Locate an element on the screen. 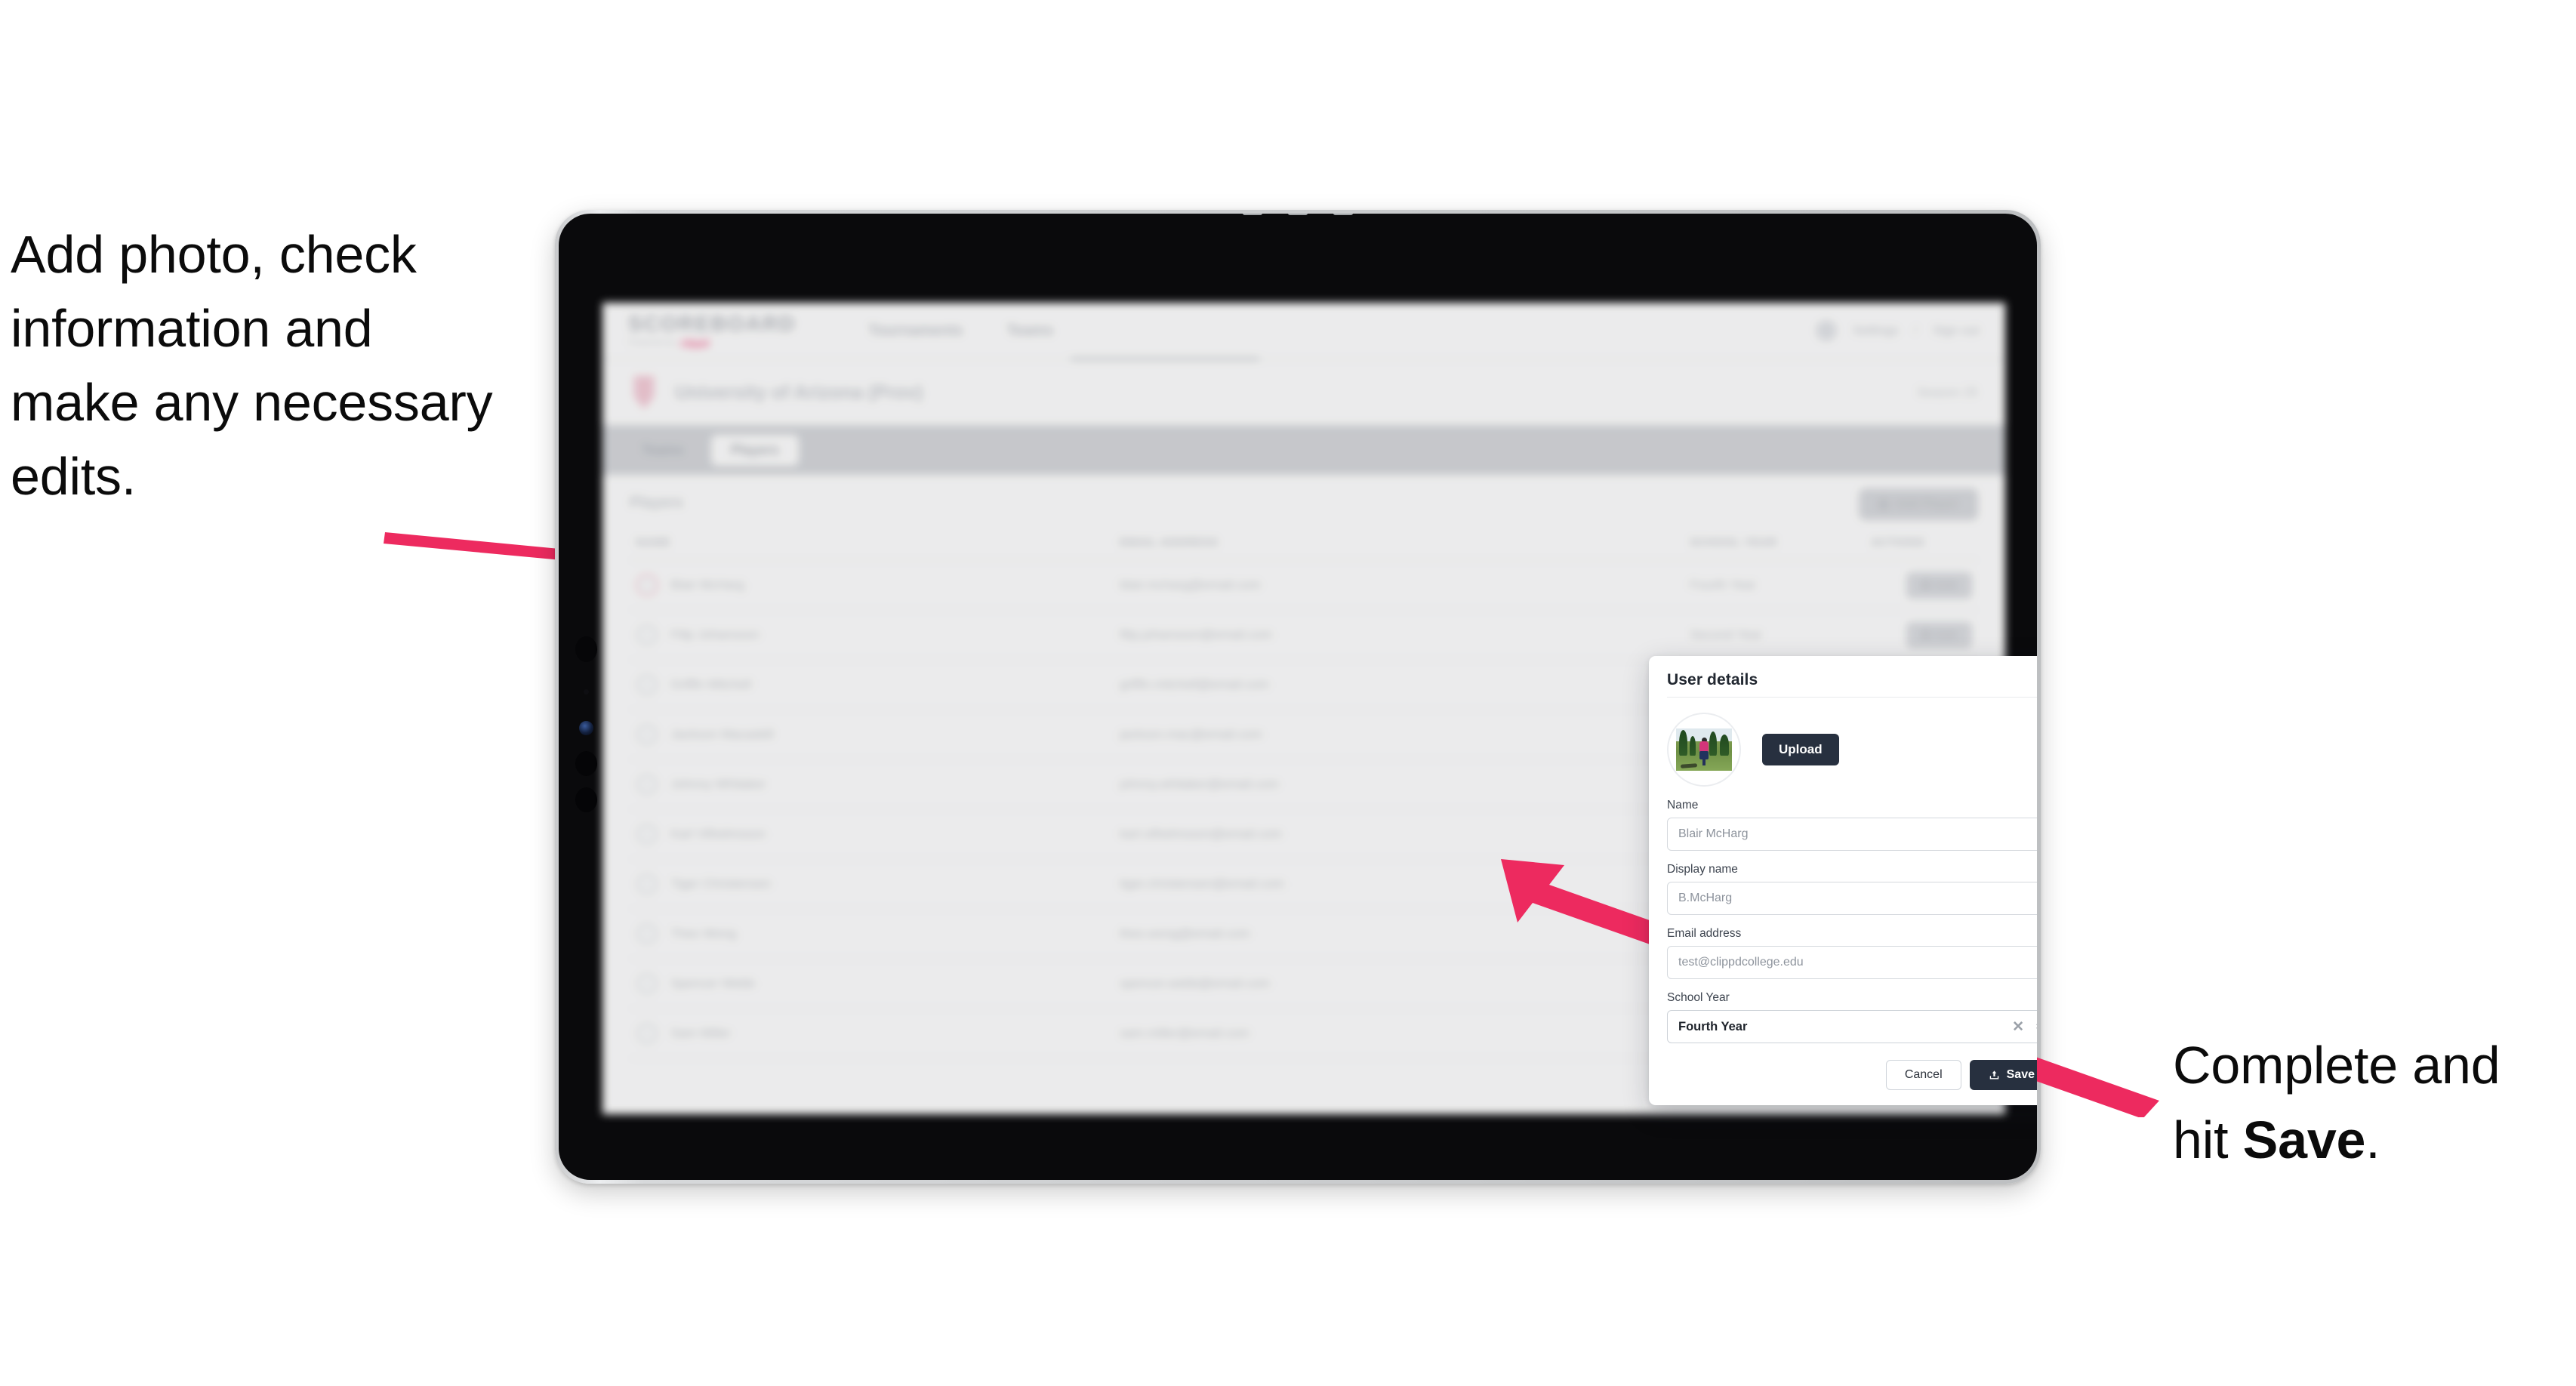 This screenshot has width=2576, height=1386. avatar-upload-row: Upload is located at coordinates (1852, 750).